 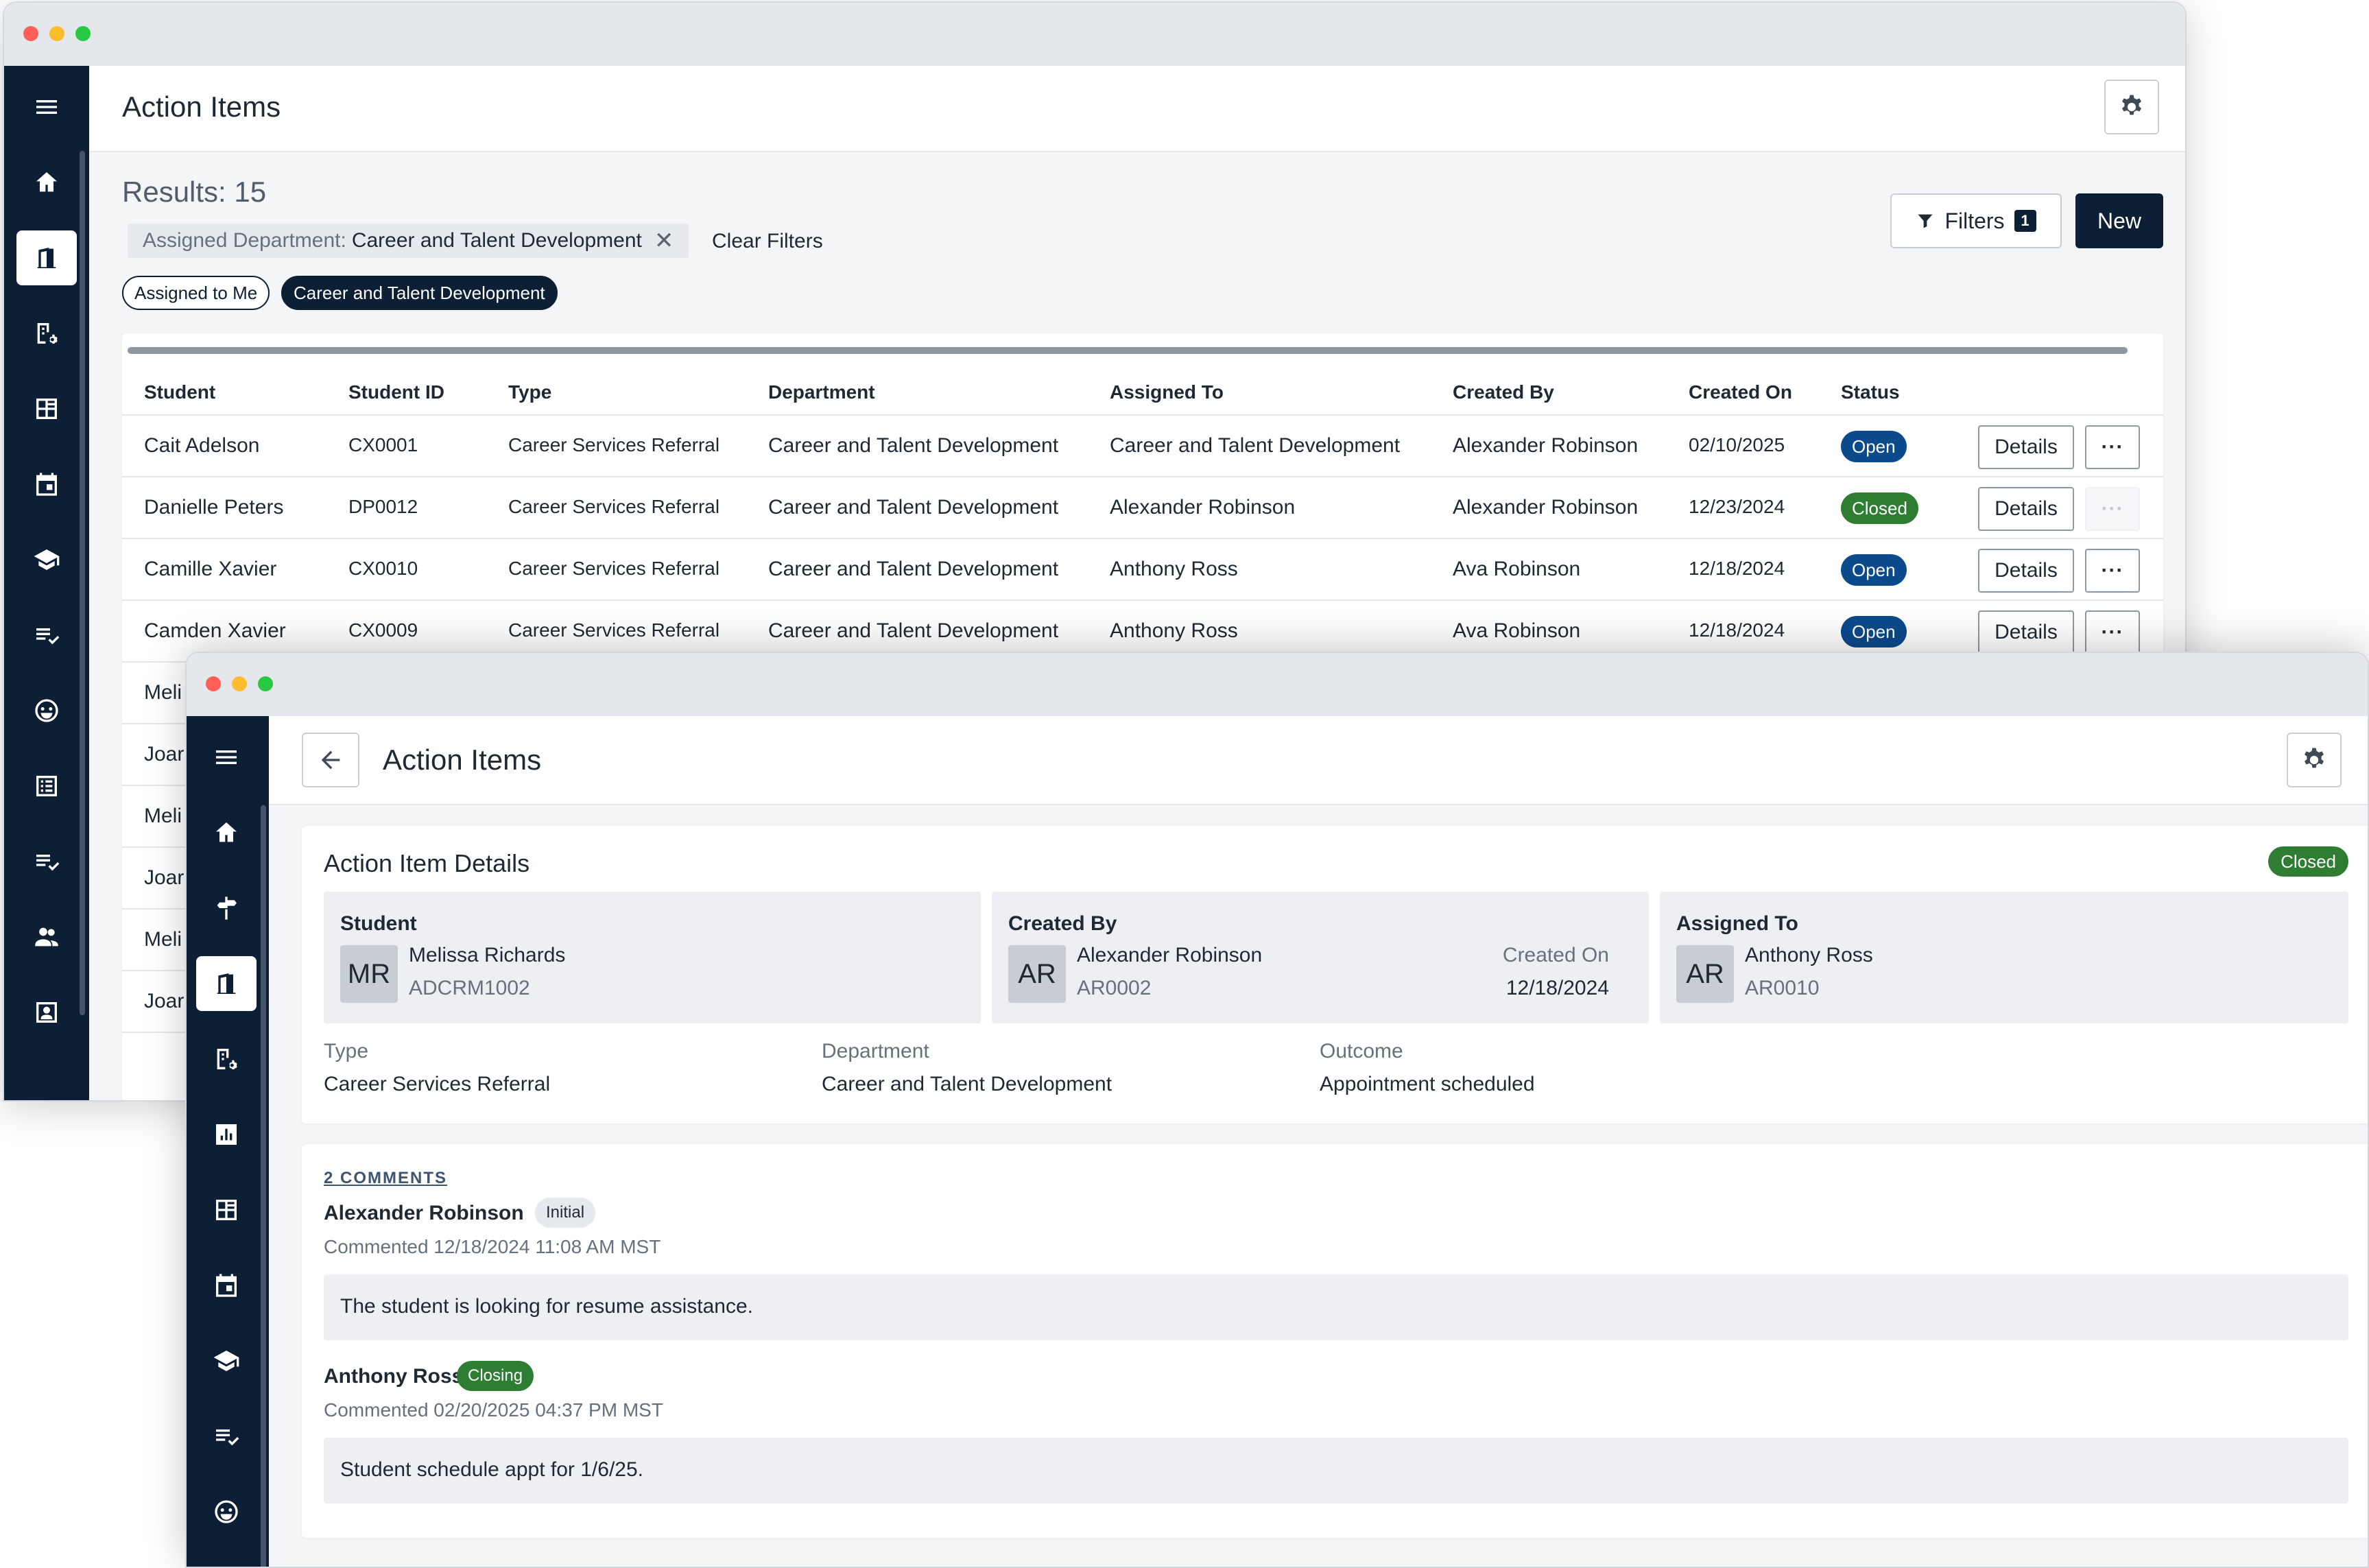 I want to click on gear-icon, so click(x=2131, y=105).